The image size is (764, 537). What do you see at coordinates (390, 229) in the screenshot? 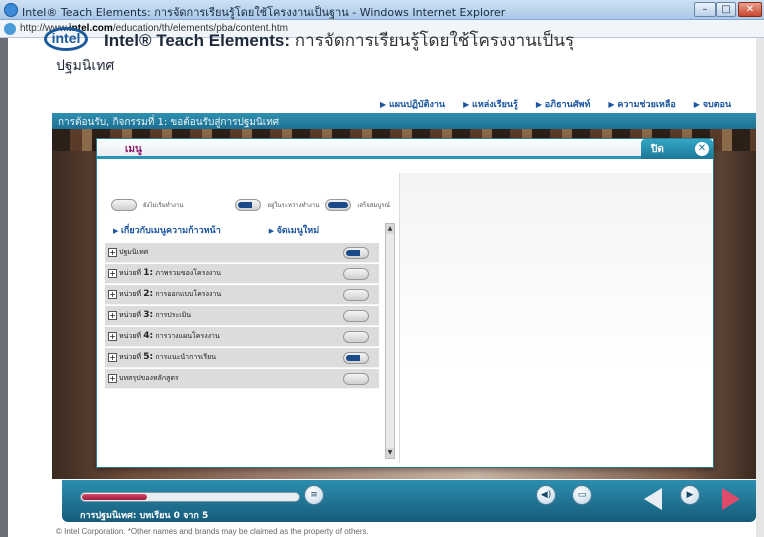
I see `scroll-up-icon: ▲` at bounding box center [390, 229].